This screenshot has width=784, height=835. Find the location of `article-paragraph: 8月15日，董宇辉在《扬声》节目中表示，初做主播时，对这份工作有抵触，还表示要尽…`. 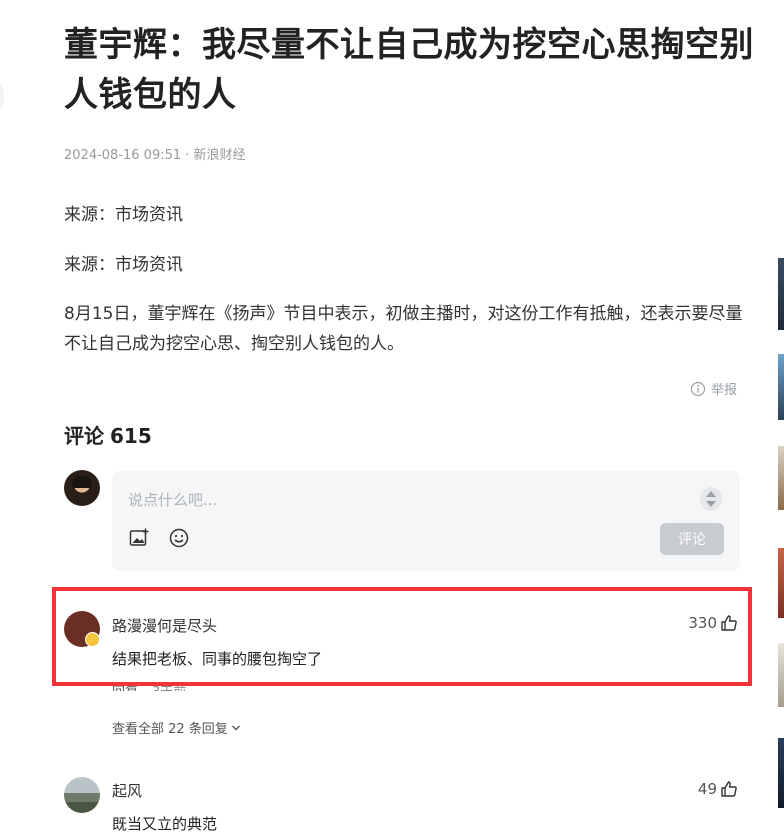

article-paragraph: 8月15日，董宇辉在《扬声》节目中表示，初做主播时，对这份工作有抵触，还表示要尽… is located at coordinates (403, 329).